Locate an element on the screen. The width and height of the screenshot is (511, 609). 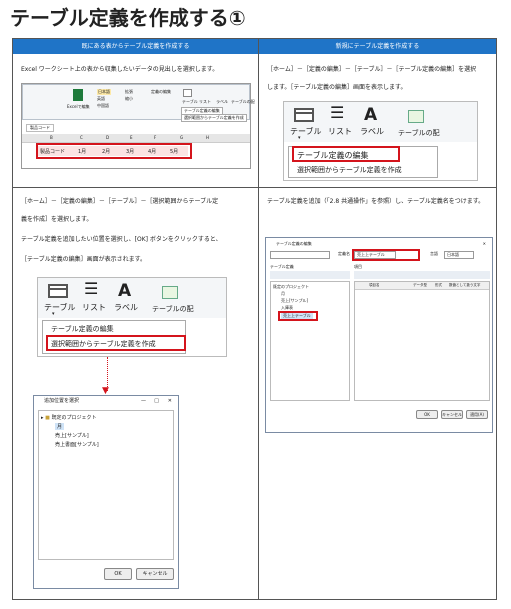
col-data-type: データ型 is located at coordinates (420, 285).